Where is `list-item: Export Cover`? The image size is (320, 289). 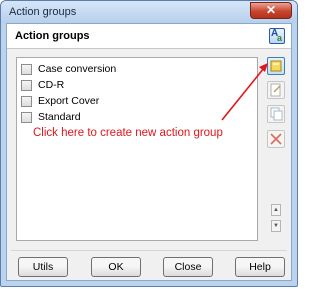
list-item: Export Cover is located at coordinates (60, 101).